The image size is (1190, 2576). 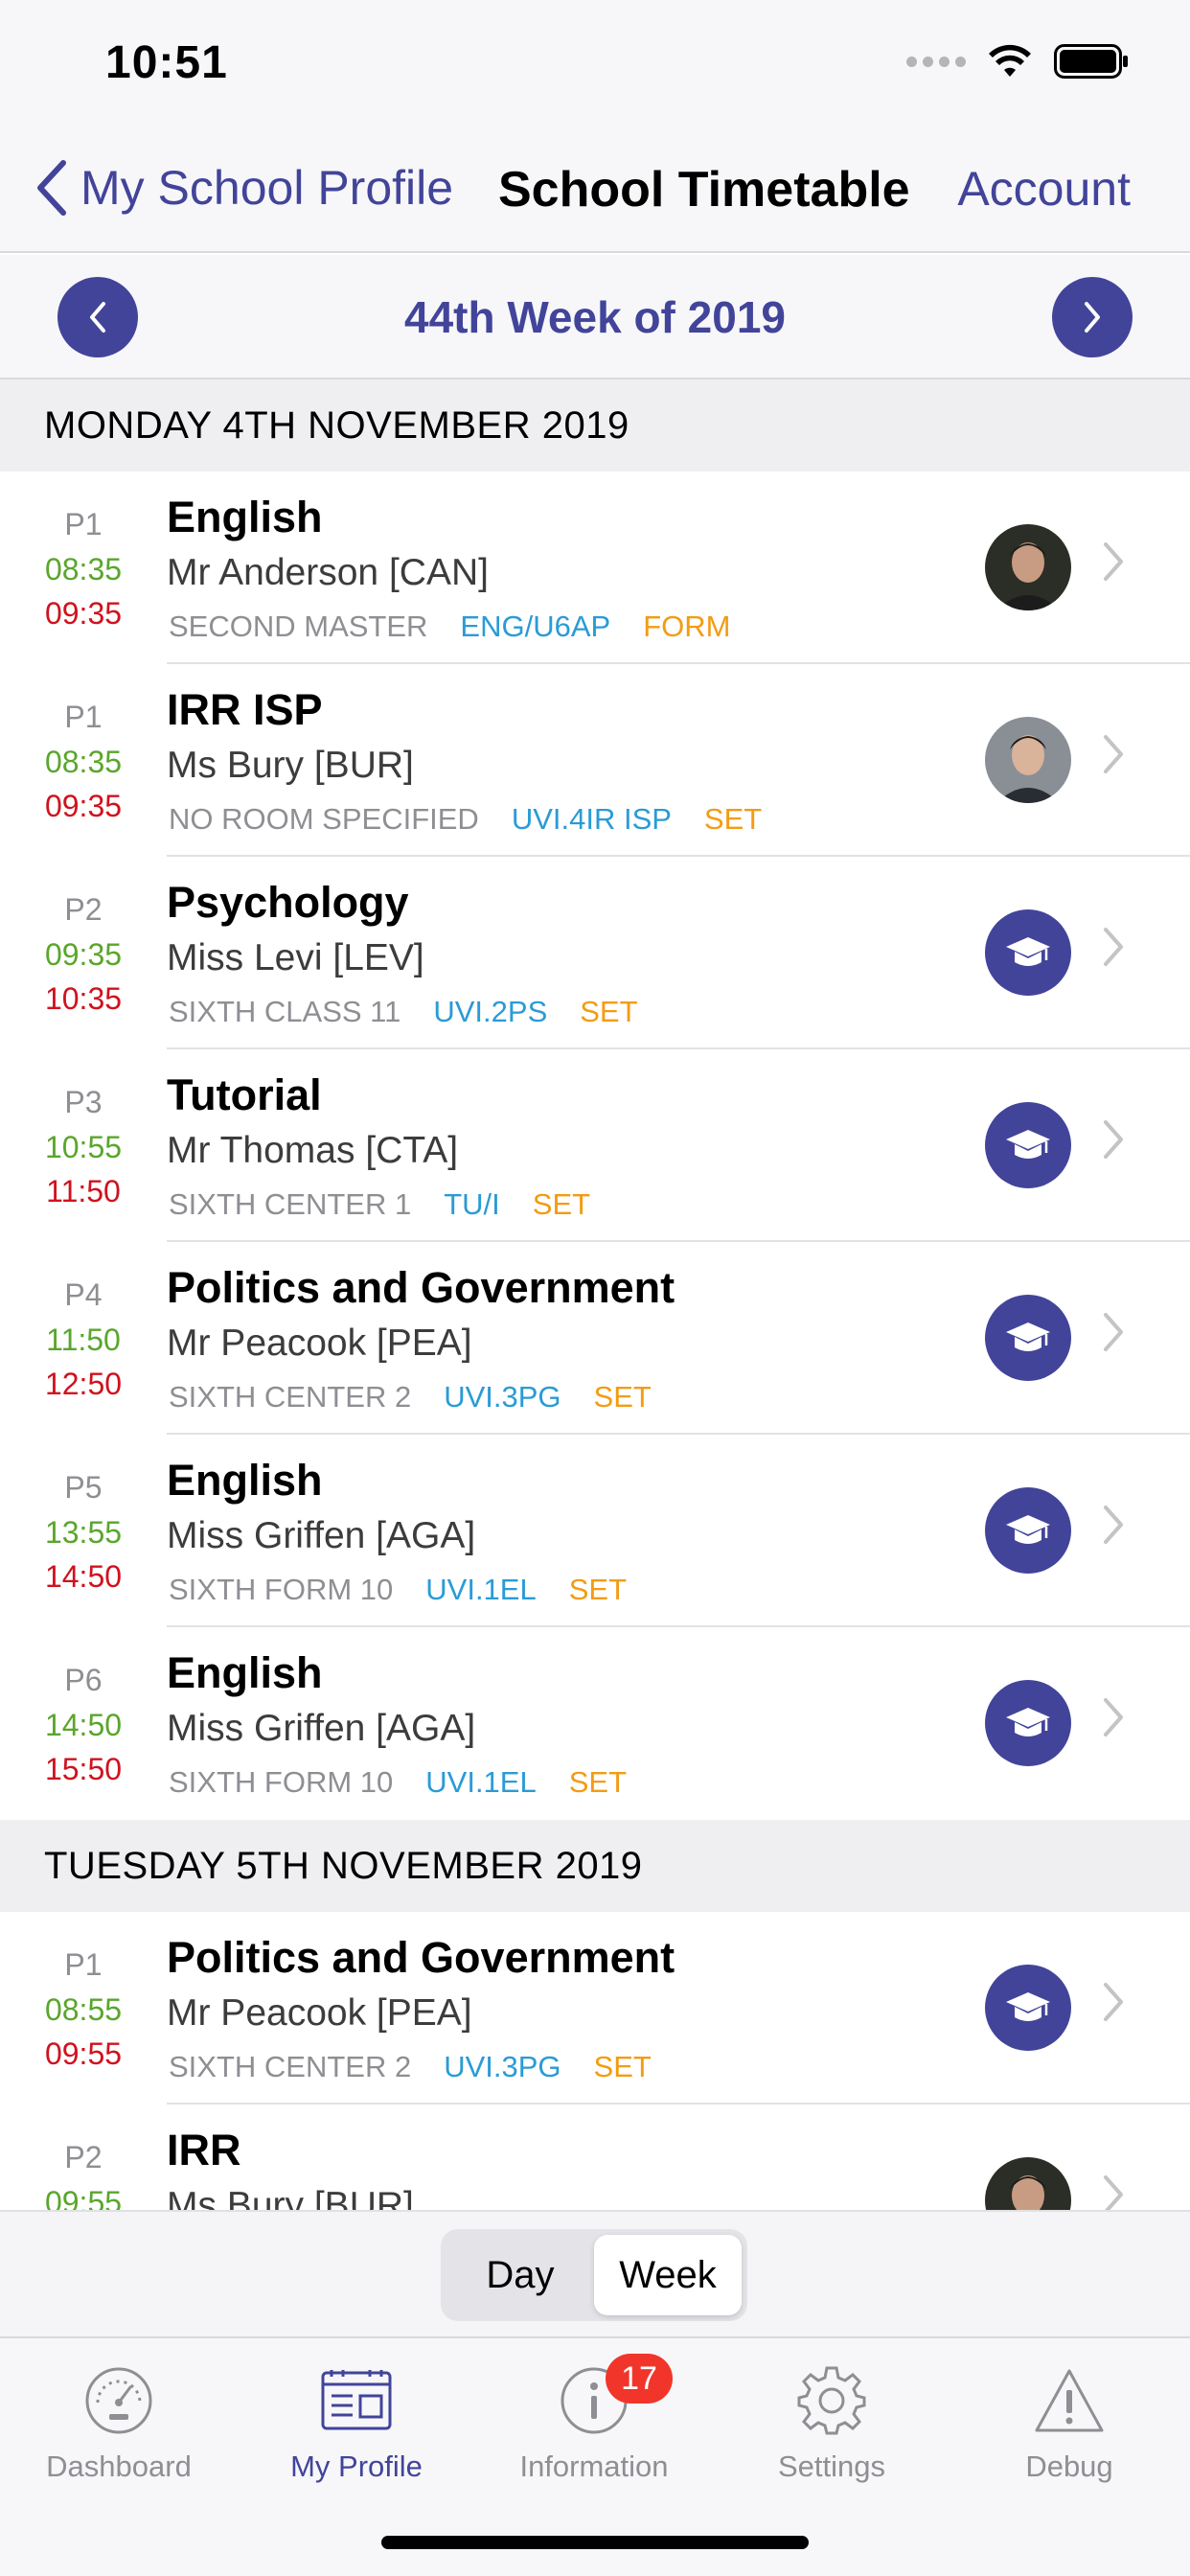 What do you see at coordinates (595, 317) in the screenshot?
I see `week-selector: 44th Week of 2019` at bounding box center [595, 317].